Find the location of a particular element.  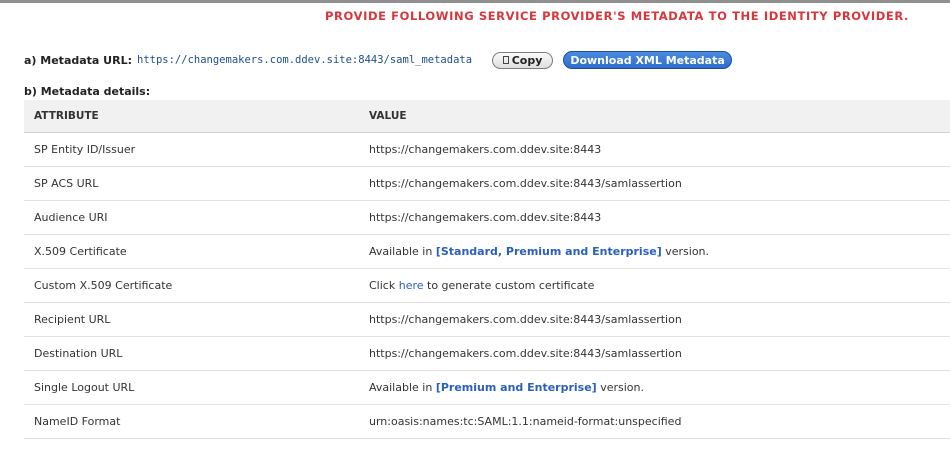

top-border is located at coordinates (475, 1).